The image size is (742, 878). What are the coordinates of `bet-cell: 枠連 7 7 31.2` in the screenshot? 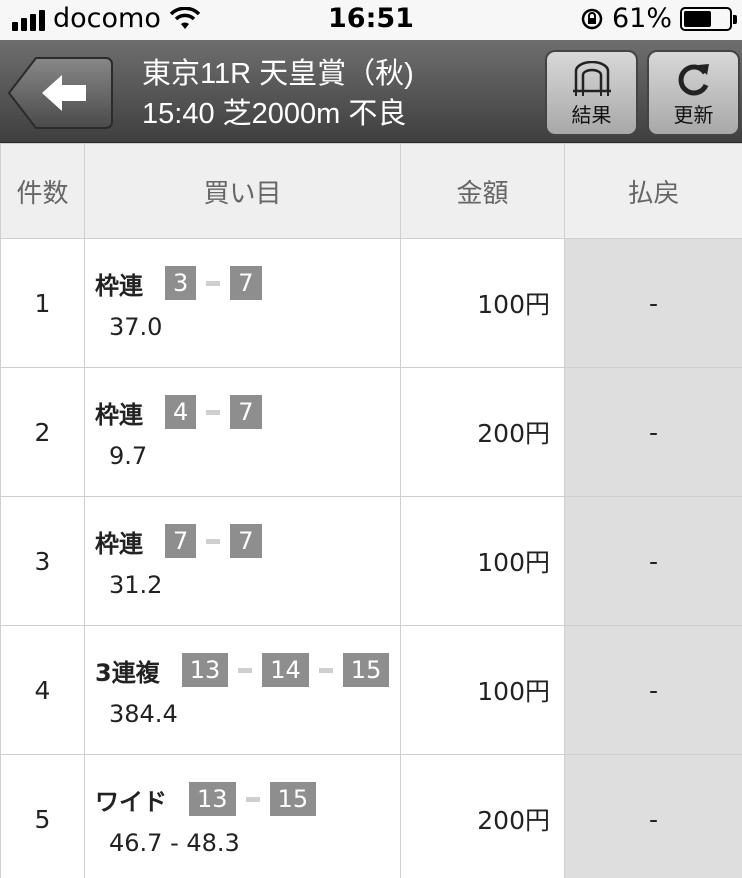 It's located at (242, 561).